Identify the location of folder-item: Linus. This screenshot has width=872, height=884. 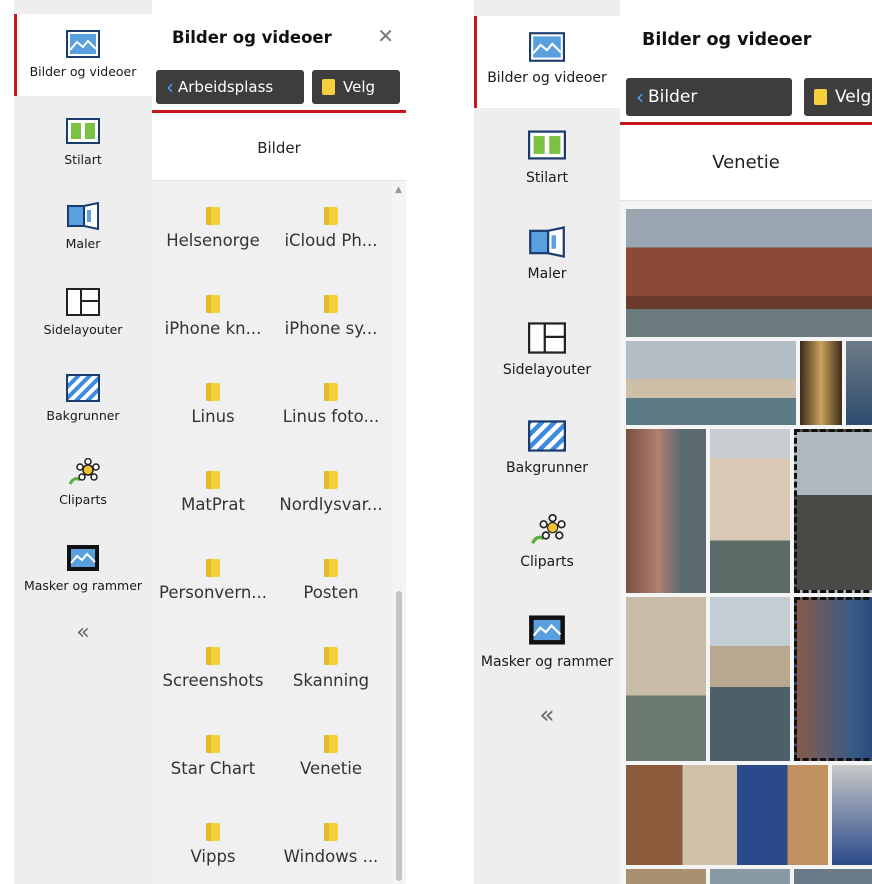
(213, 404).